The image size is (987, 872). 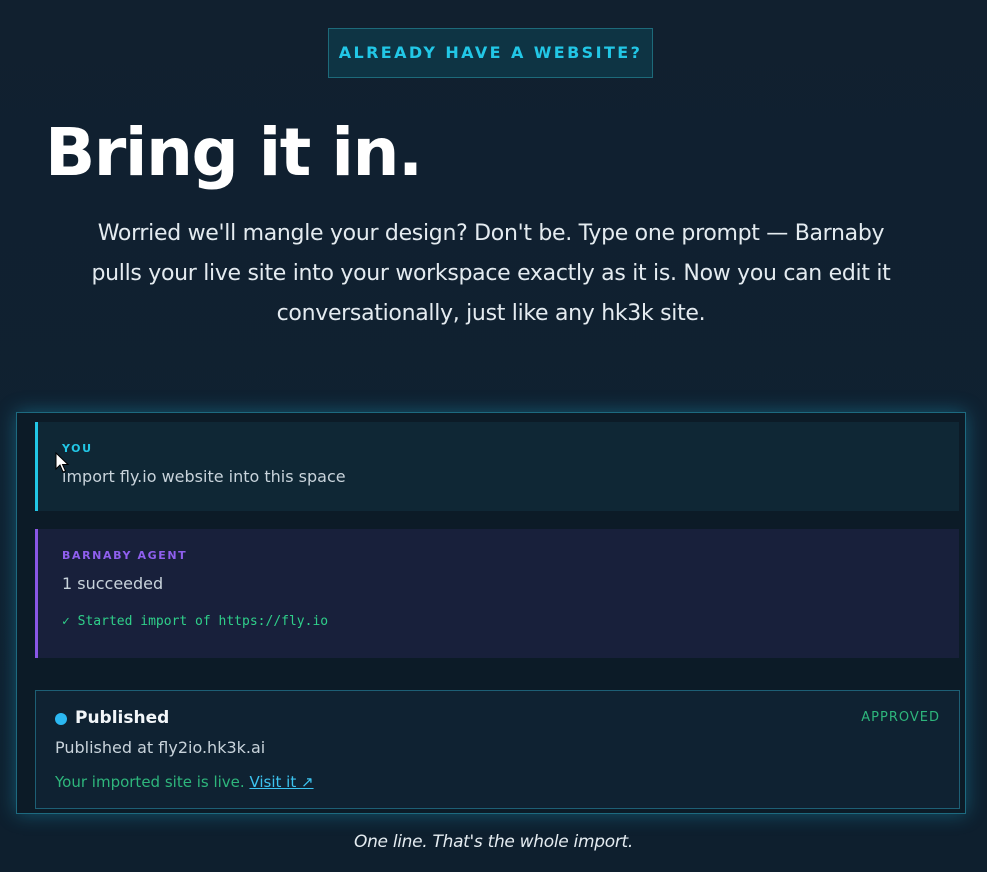 I want to click on agent-message-label: BARNABY AGENT, so click(x=125, y=555).